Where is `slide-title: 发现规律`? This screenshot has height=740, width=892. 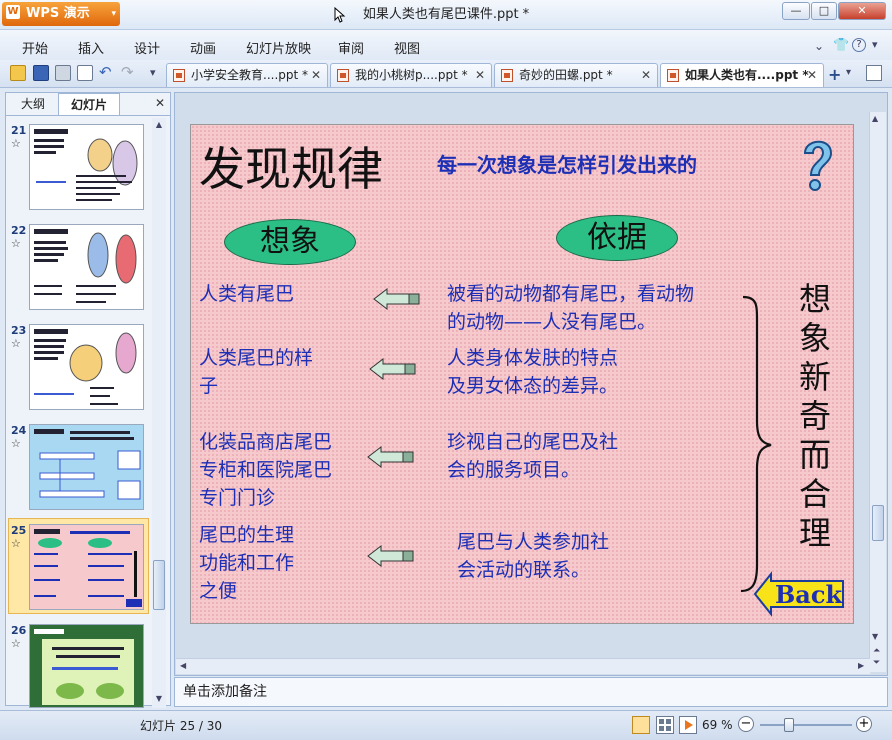 slide-title: 发现规律 is located at coordinates (291, 166).